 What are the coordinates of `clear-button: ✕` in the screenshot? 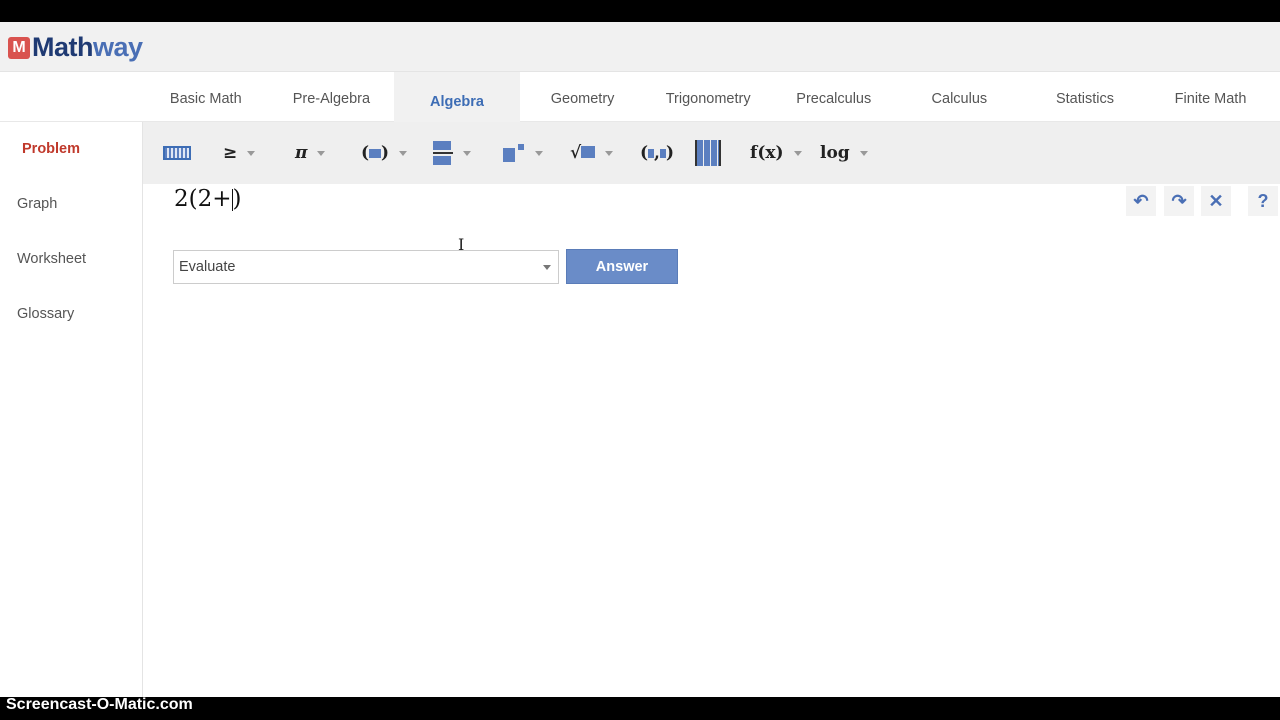 It's located at (1216, 201).